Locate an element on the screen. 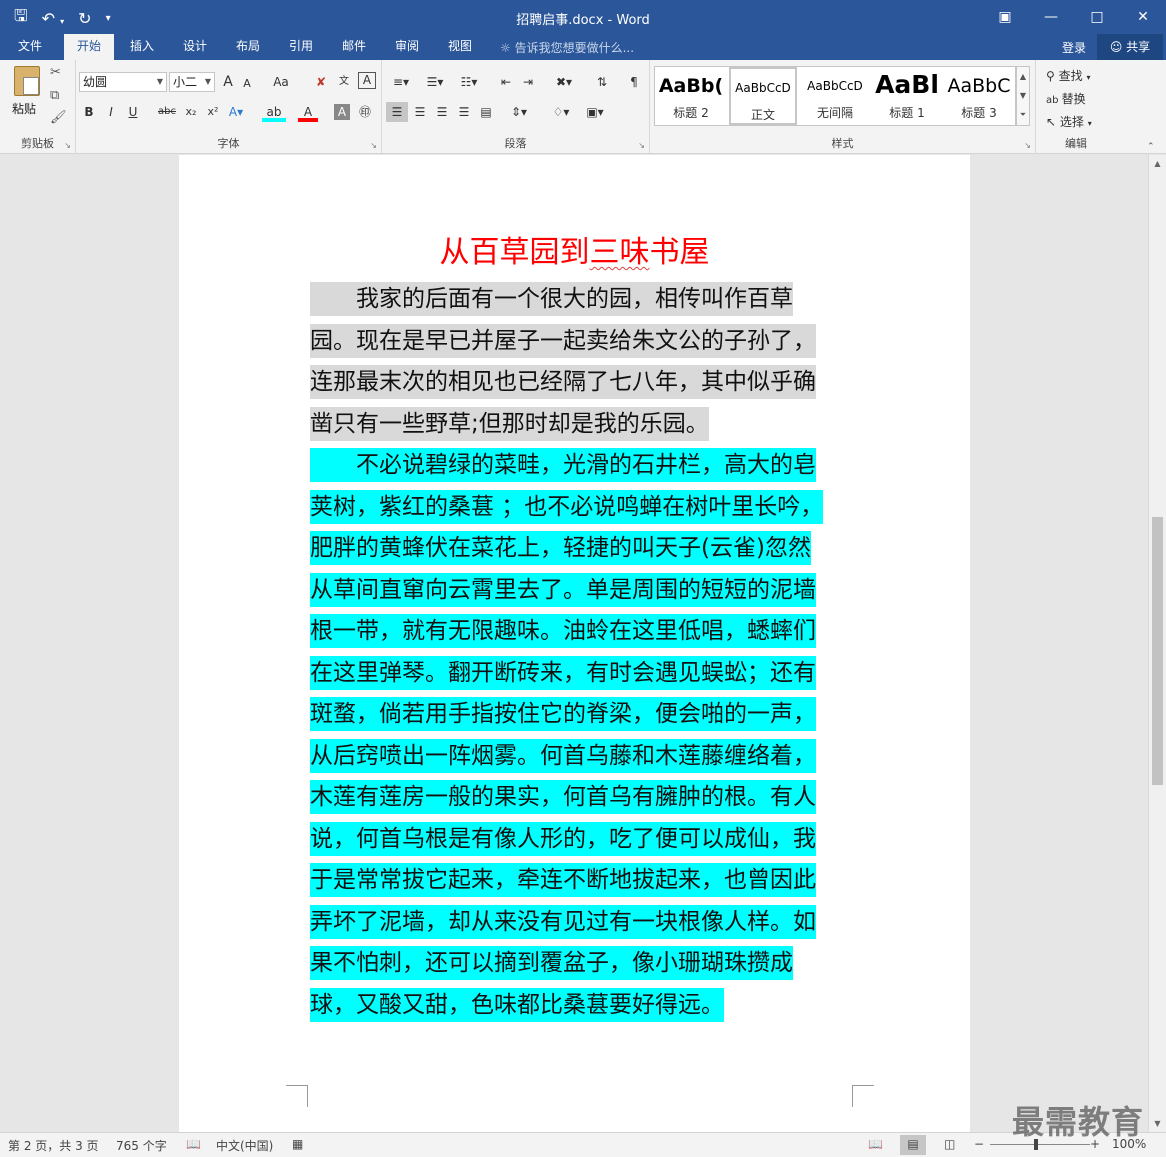  italic-button: I is located at coordinates (111, 112).